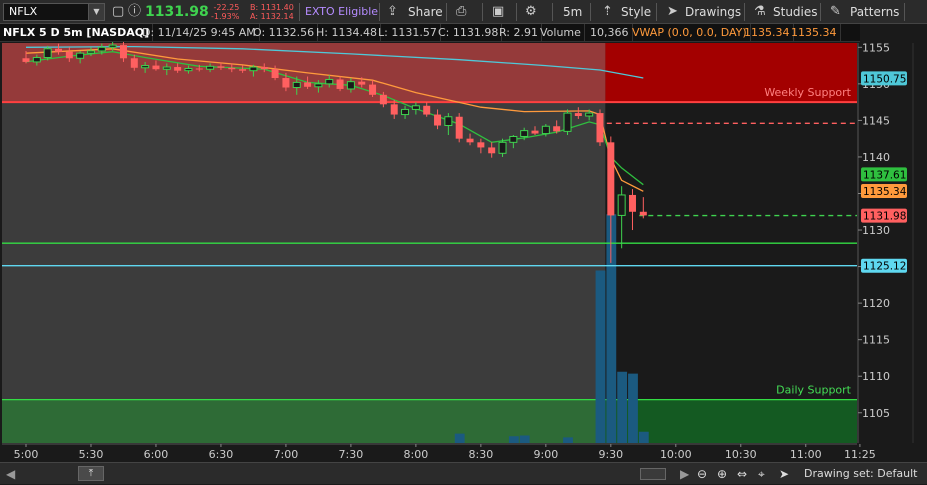 The image size is (927, 485). I want to click on style-button: Style, so click(636, 12).